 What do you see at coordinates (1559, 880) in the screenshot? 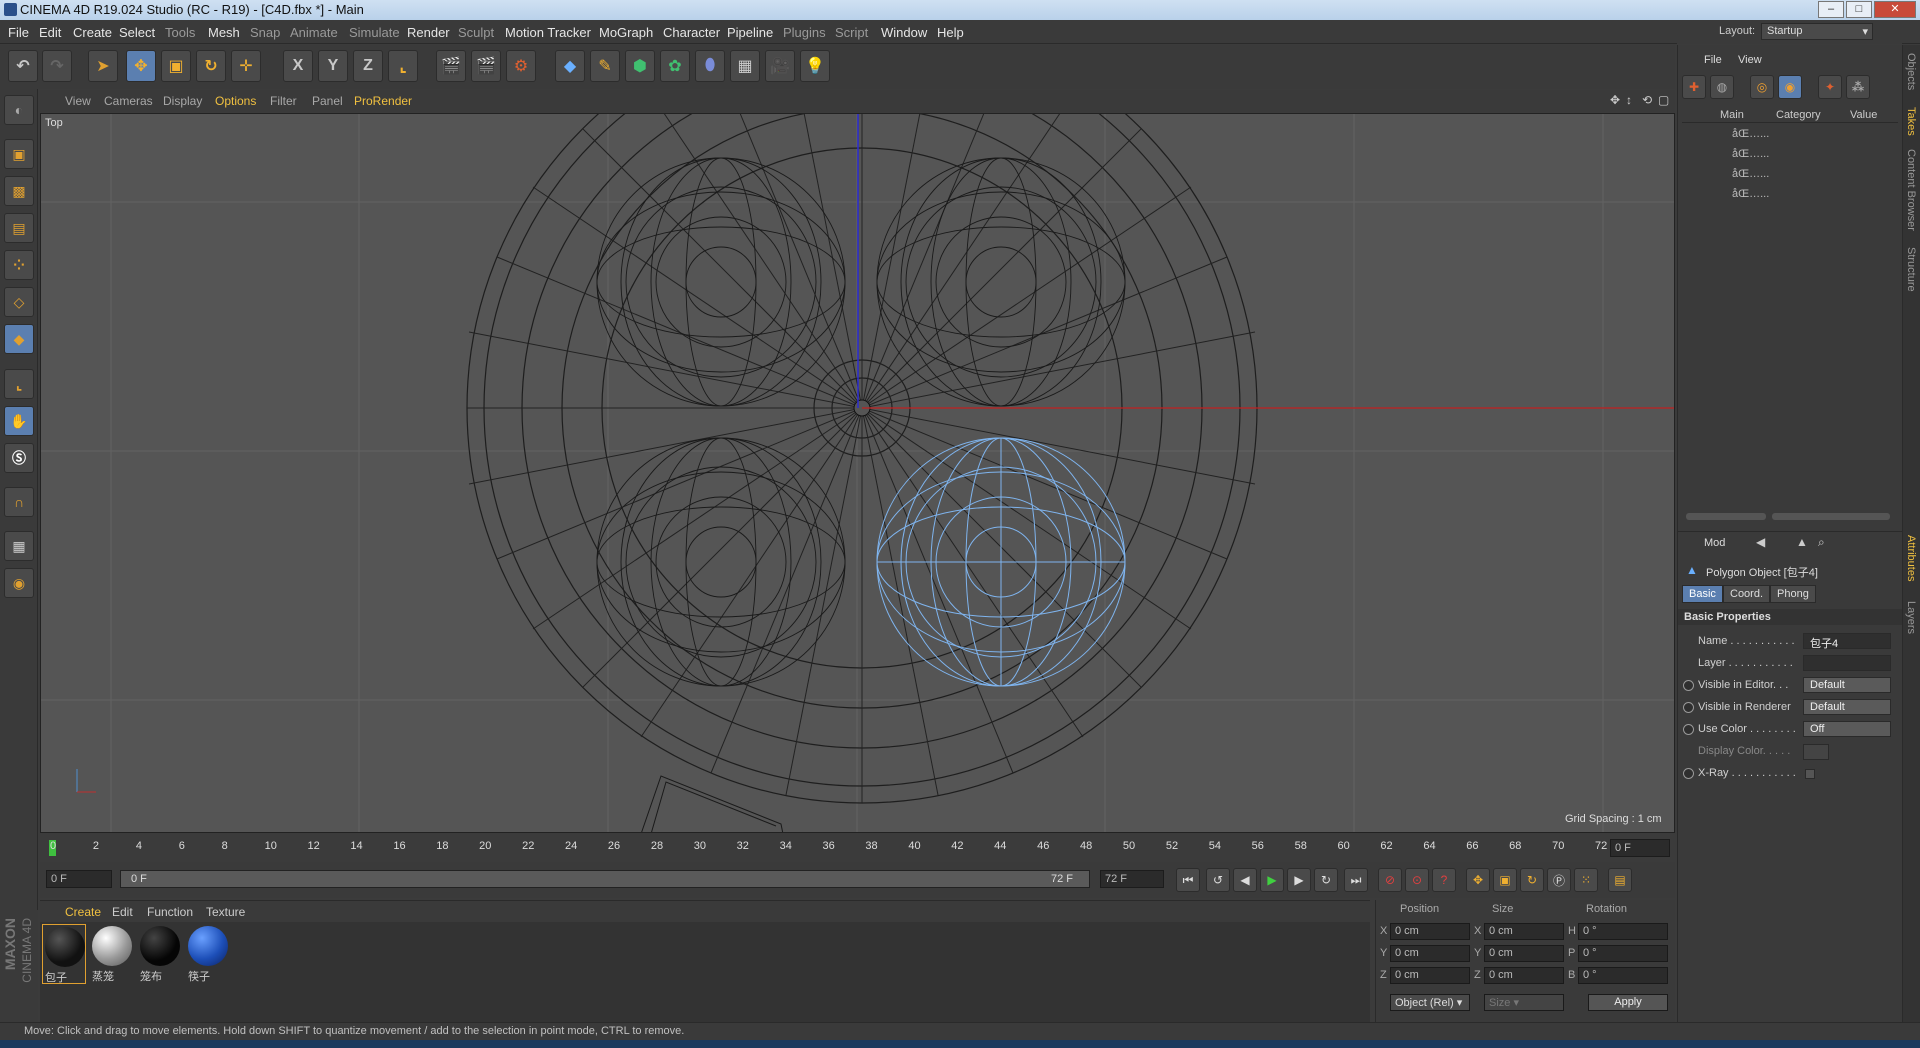
I see `key-parameter-button: Ⓟ` at bounding box center [1559, 880].